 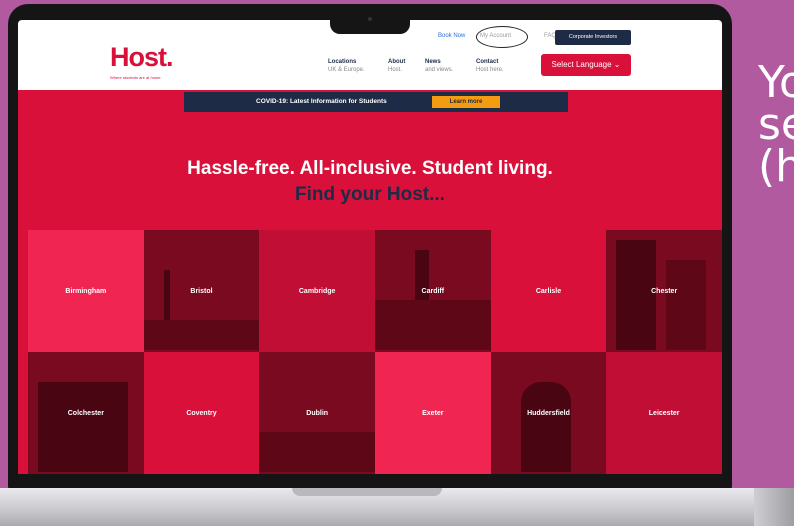 I want to click on nav-subtitle: Host., so click(x=395, y=70).